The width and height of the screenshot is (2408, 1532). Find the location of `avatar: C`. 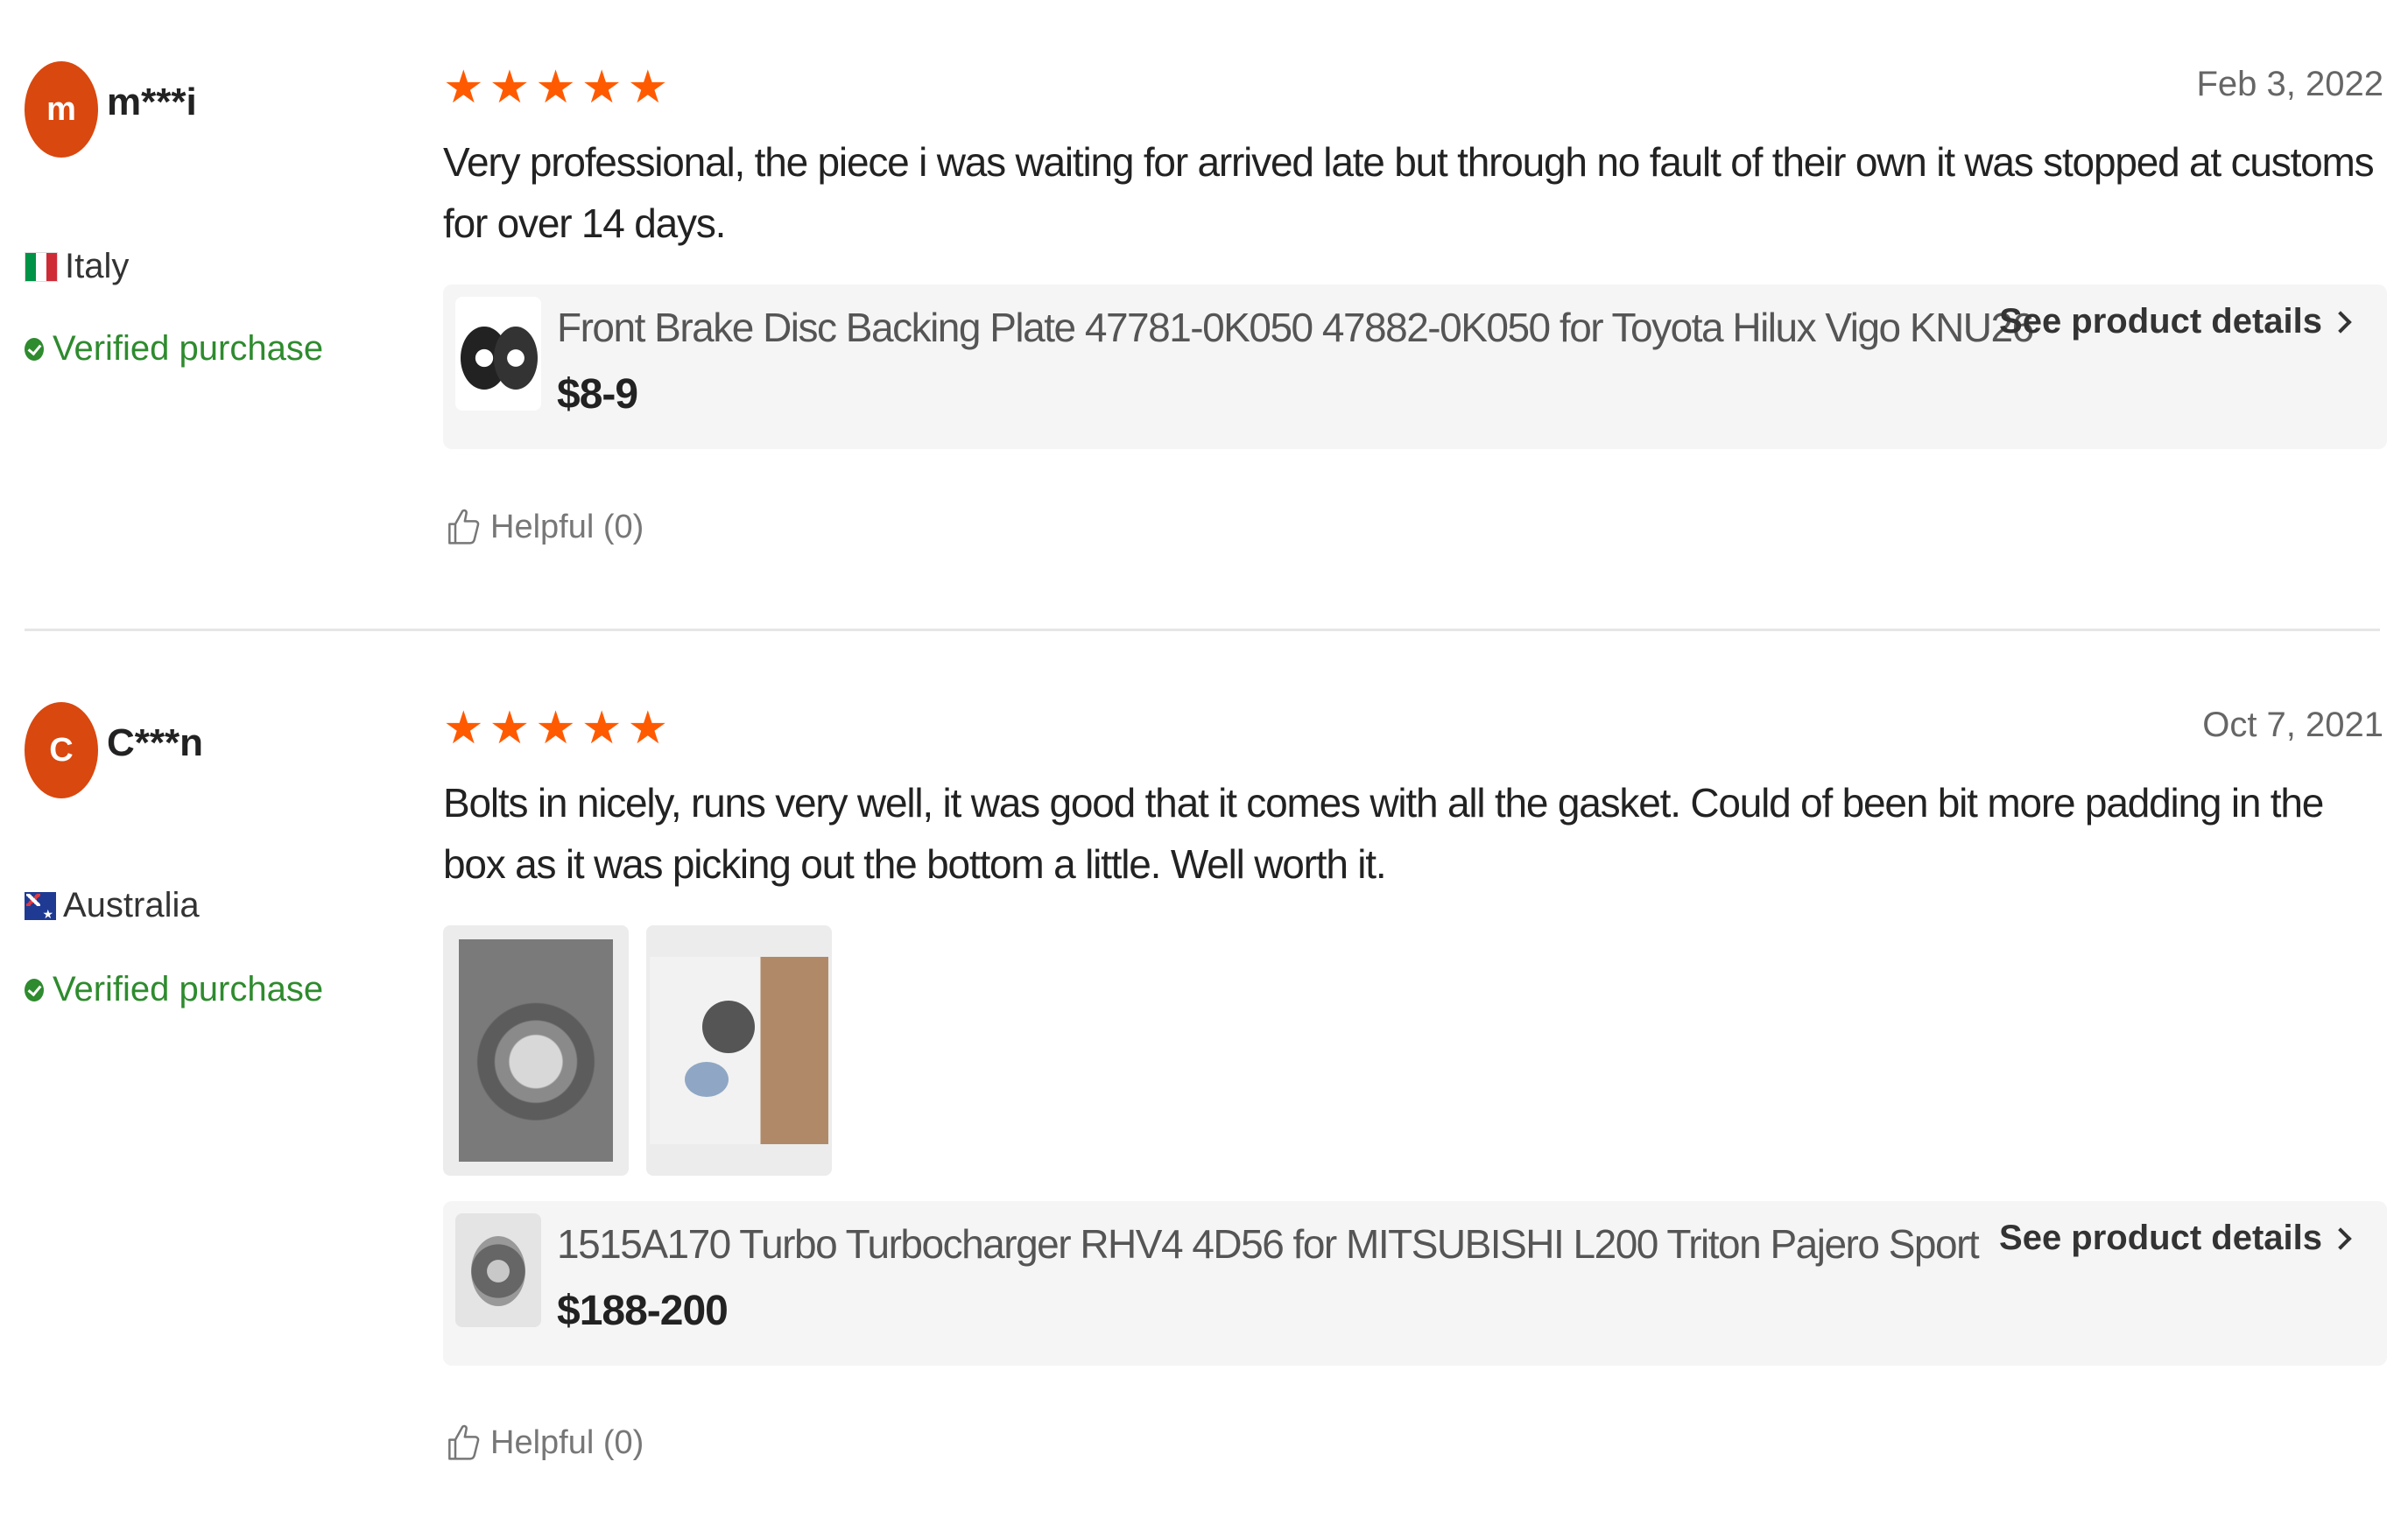

avatar: C is located at coordinates (61, 750).